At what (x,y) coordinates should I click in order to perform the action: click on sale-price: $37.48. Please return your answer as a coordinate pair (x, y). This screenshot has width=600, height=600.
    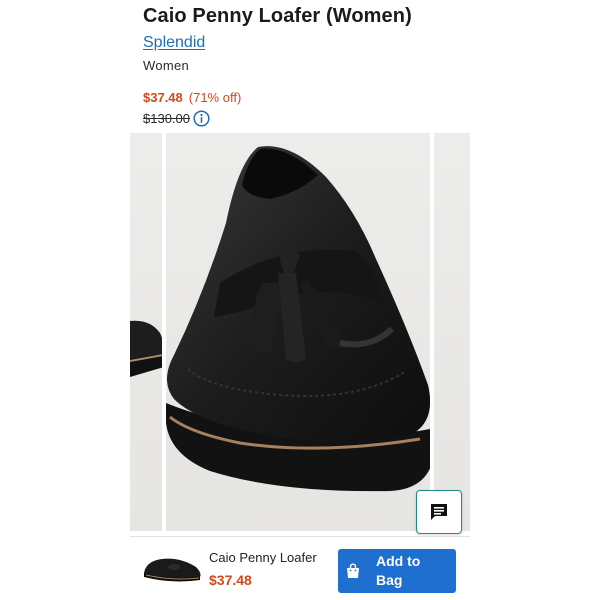
    Looking at the image, I should click on (163, 97).